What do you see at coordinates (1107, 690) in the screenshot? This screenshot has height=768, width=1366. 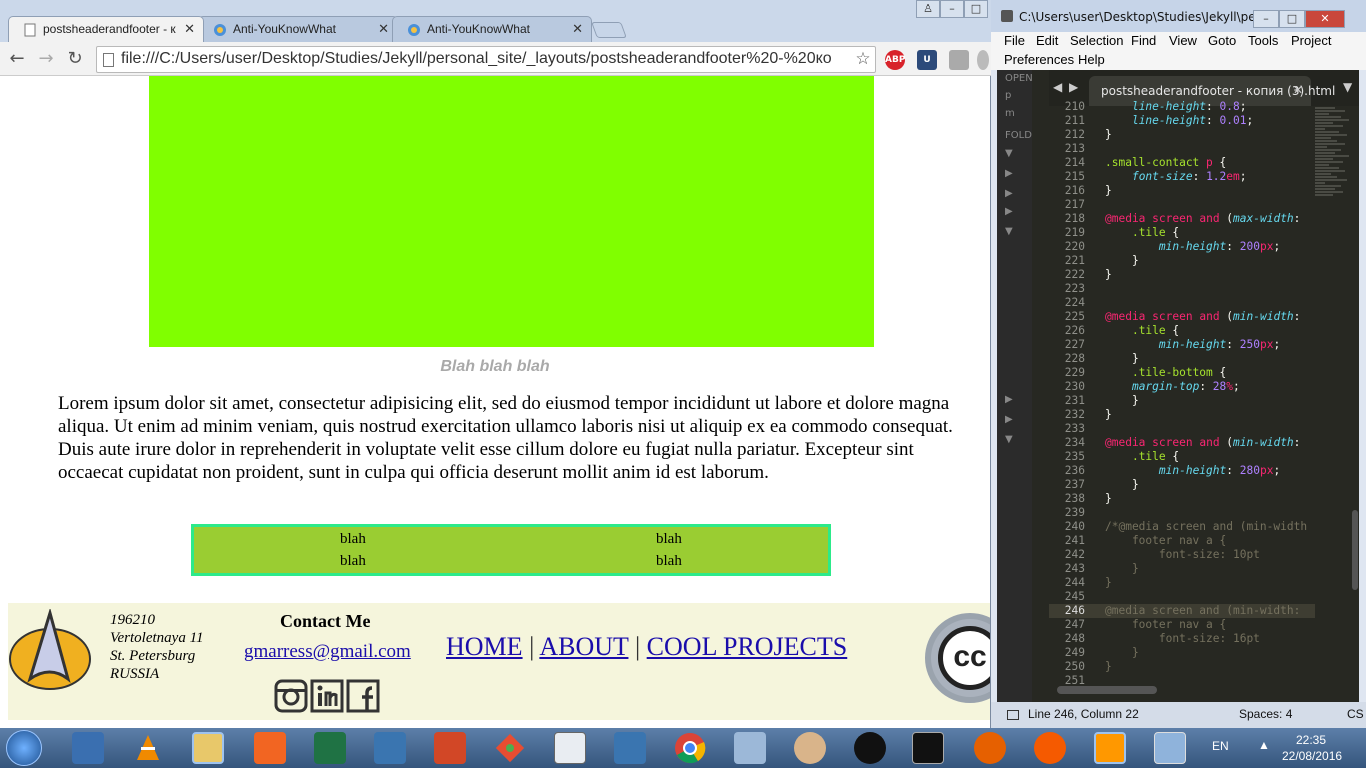 I see `horizontal-scrollbar` at bounding box center [1107, 690].